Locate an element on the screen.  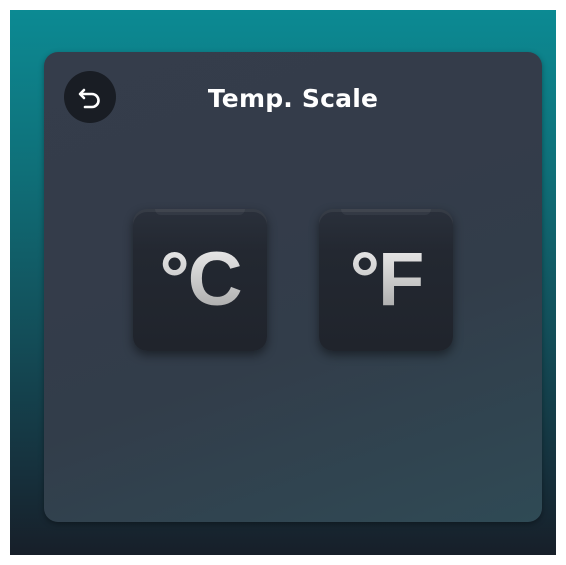
celsius-button: °C is located at coordinates (200, 280).